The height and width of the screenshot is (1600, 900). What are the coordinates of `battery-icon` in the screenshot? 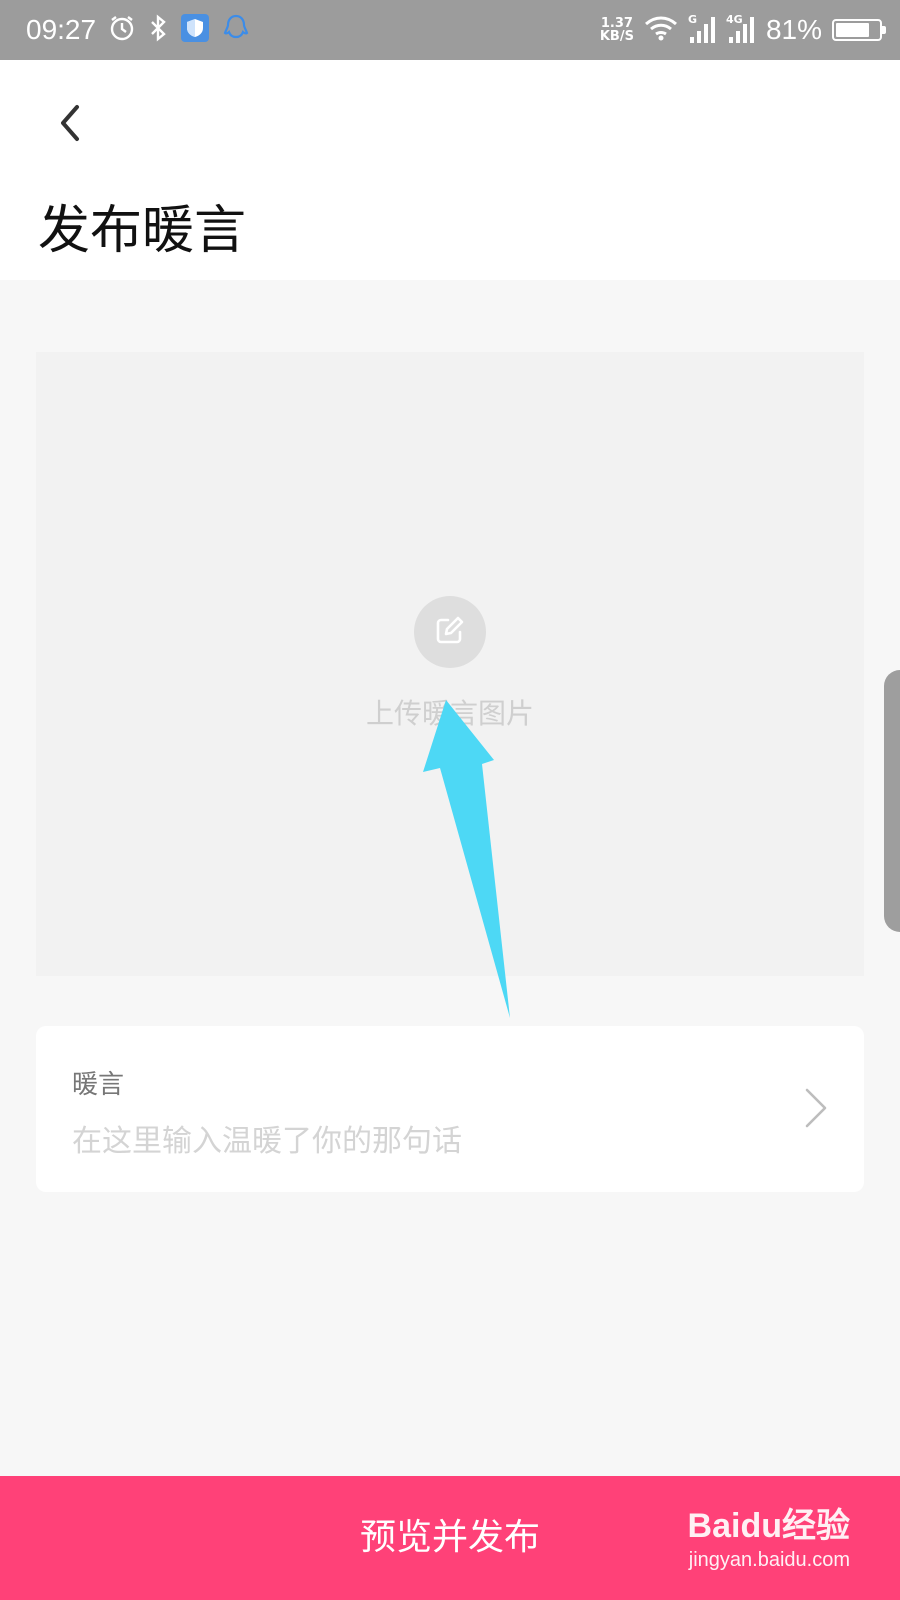 It's located at (859, 30).